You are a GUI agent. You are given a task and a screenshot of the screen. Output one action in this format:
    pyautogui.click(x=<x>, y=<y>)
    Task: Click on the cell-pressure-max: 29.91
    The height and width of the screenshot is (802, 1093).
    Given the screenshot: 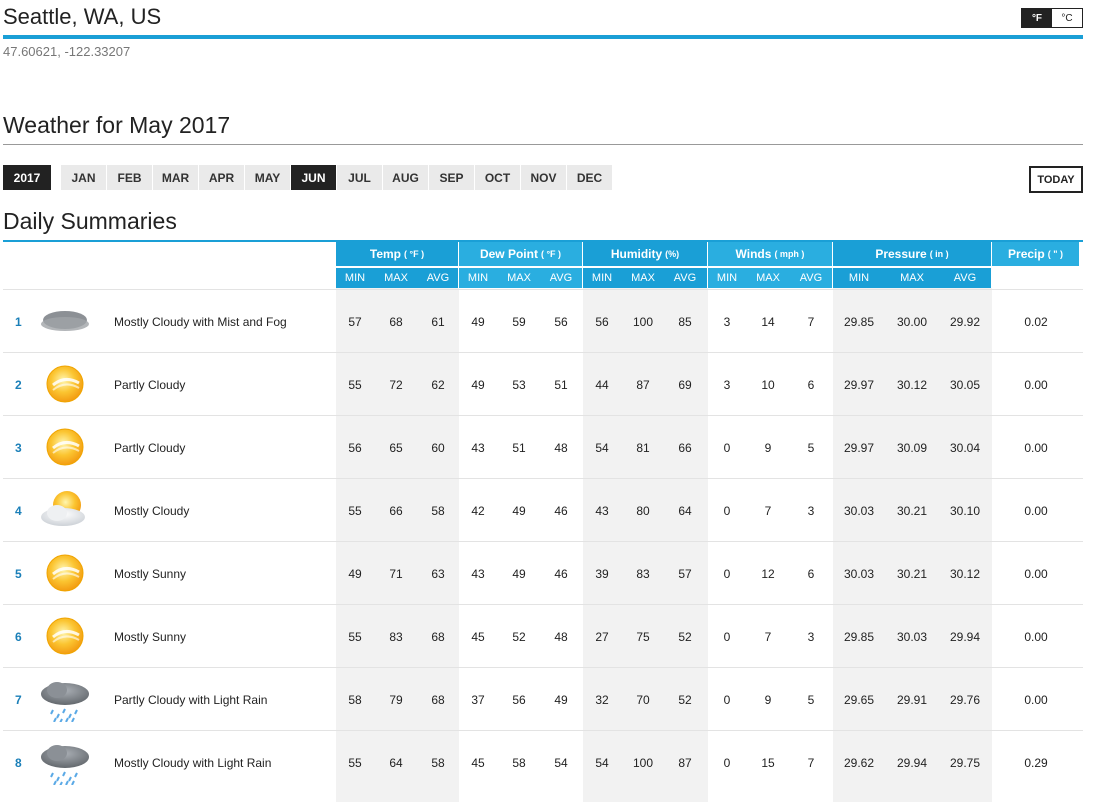 What is the action you would take?
    pyautogui.click(x=912, y=699)
    